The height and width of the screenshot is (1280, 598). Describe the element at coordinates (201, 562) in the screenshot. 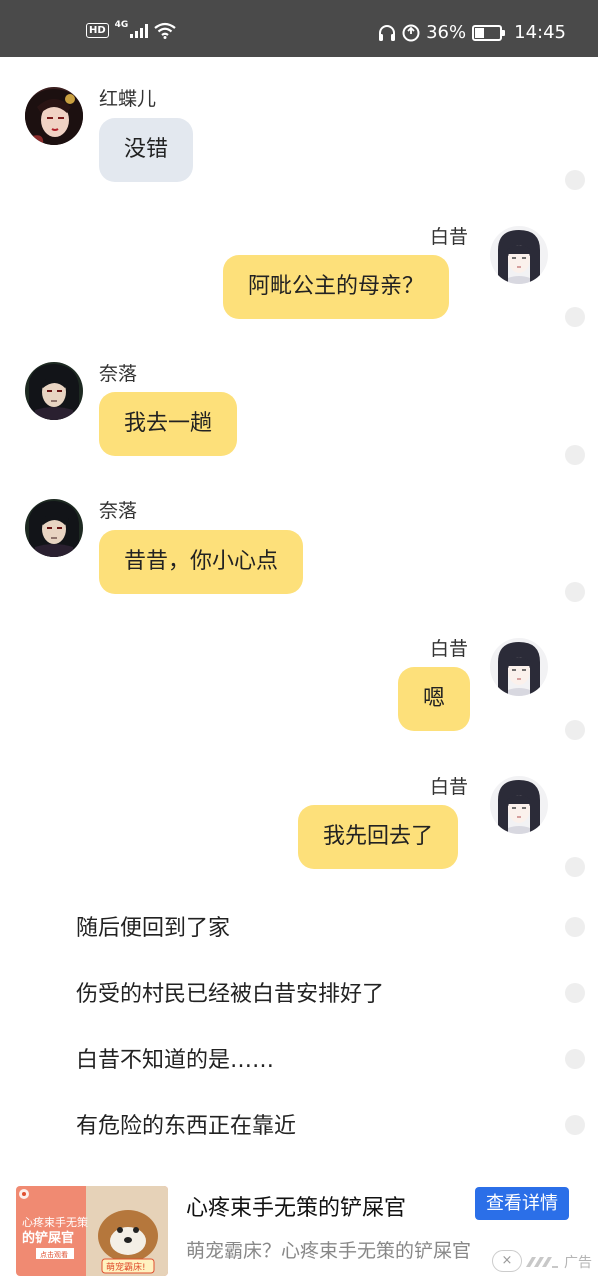

I see `message-bubble: 昔昔，你小心点` at that location.